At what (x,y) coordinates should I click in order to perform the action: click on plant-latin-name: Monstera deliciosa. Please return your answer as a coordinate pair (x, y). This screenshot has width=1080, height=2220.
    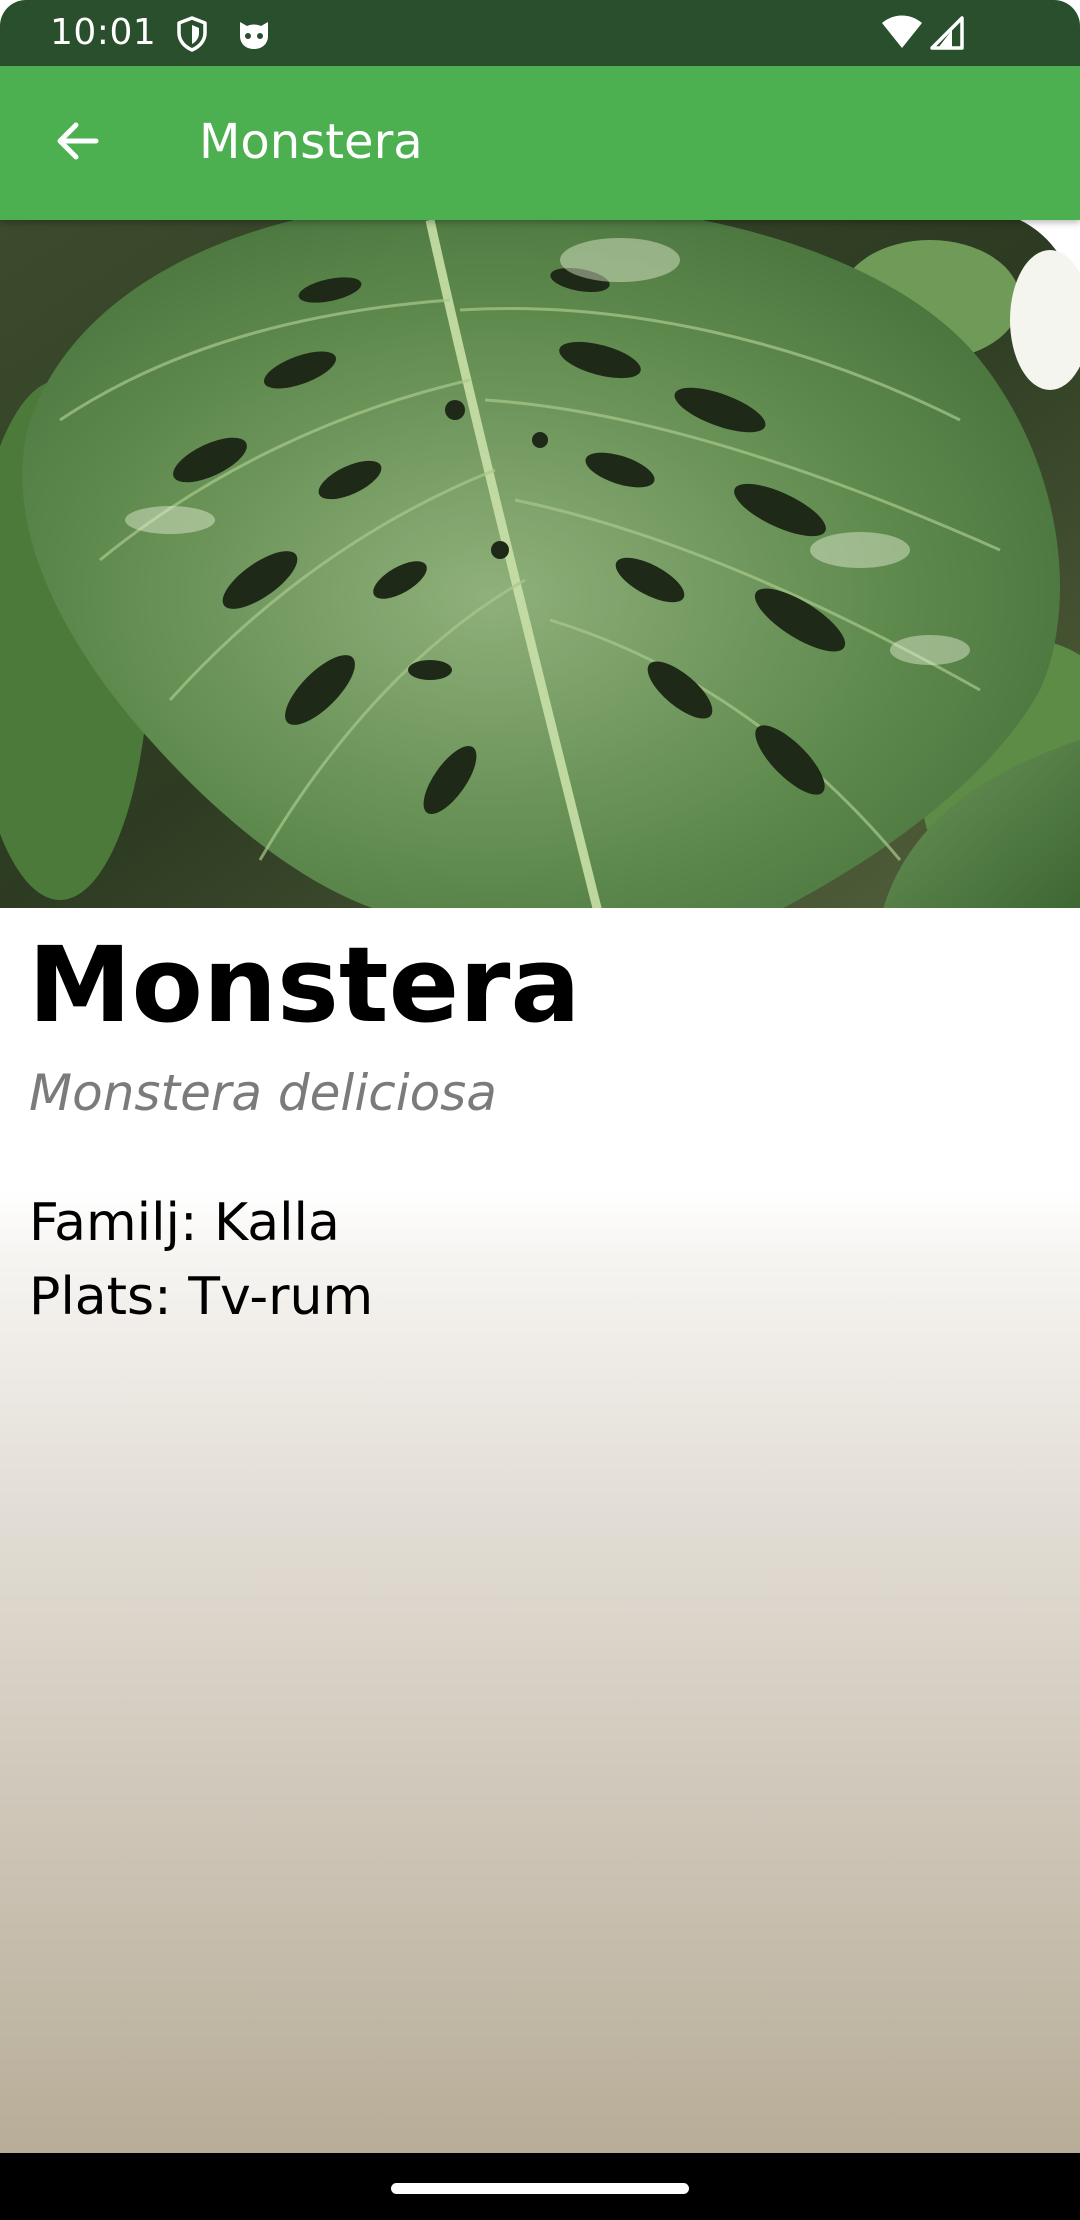
    Looking at the image, I should click on (263, 1093).